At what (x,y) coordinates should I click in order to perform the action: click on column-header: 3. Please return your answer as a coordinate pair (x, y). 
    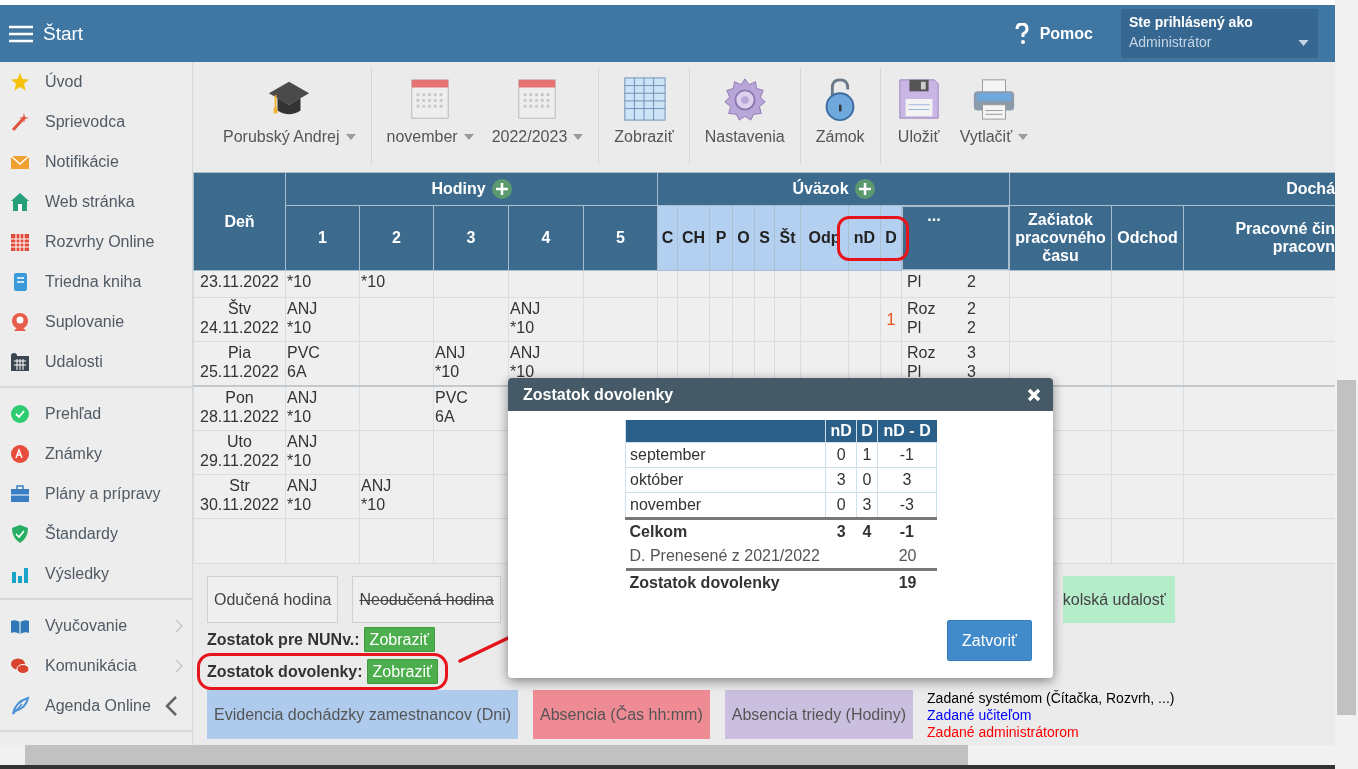
    Looking at the image, I should click on (471, 238).